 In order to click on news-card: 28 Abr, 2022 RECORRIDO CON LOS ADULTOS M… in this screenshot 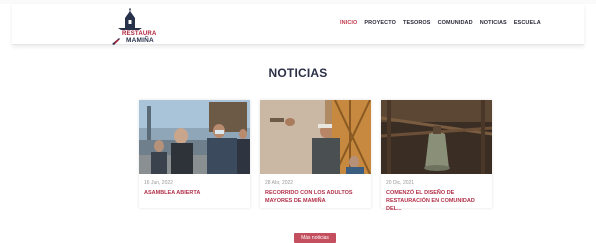, I will do `click(315, 154)`.